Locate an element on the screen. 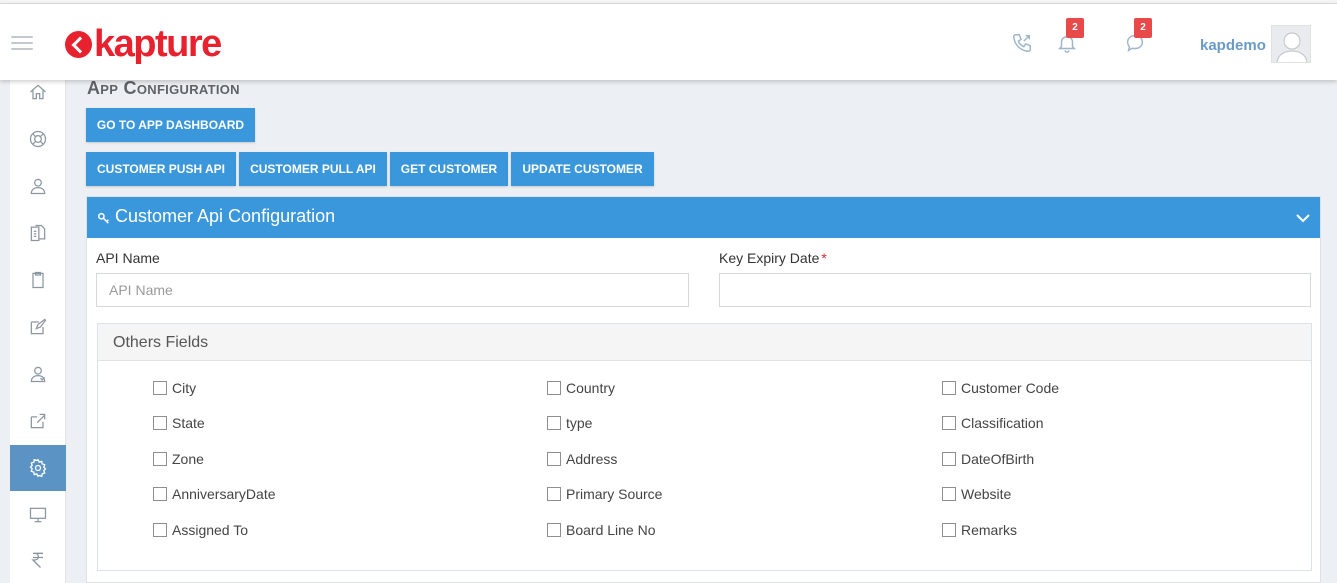 The height and width of the screenshot is (583, 1337). panel-title: Customer Api Configuration is located at coordinates (225, 216).